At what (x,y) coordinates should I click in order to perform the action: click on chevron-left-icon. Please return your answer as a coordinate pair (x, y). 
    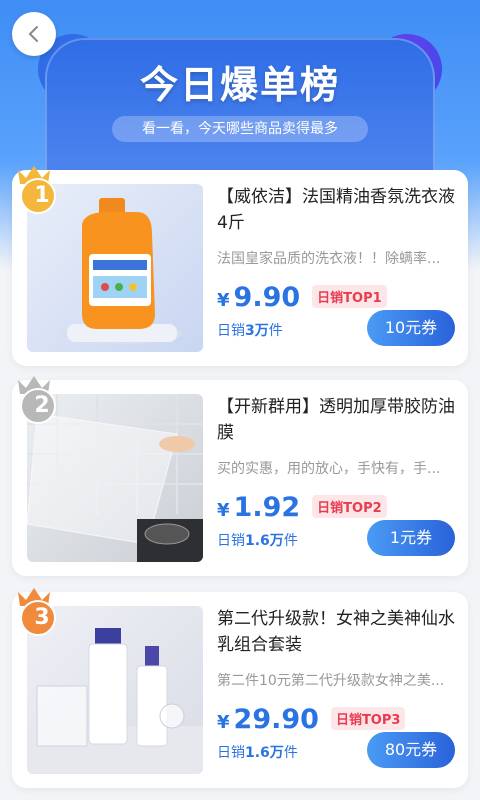
    Looking at the image, I should click on (33, 34).